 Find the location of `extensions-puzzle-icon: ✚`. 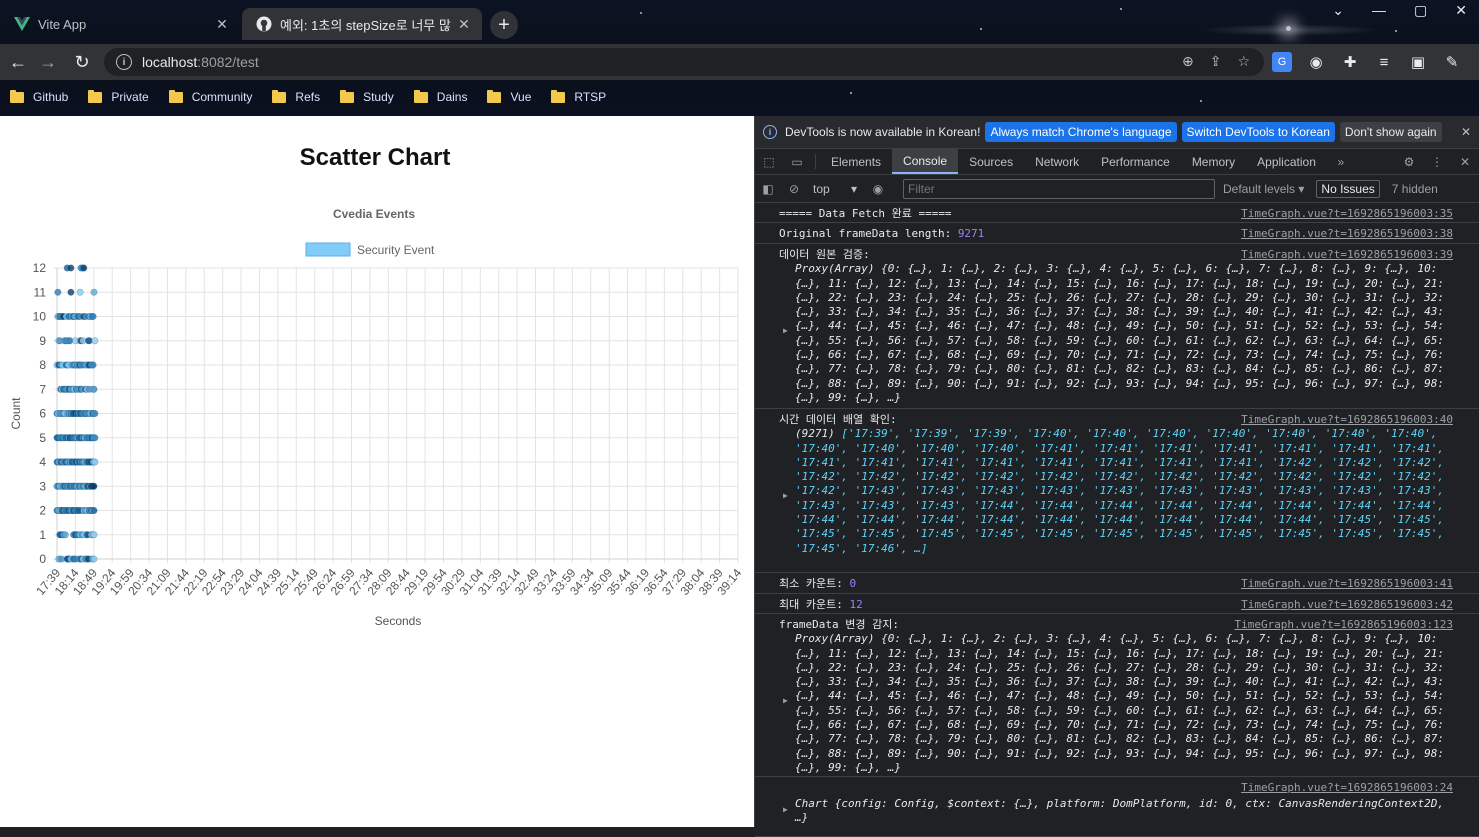

extensions-puzzle-icon: ✚ is located at coordinates (1350, 62).